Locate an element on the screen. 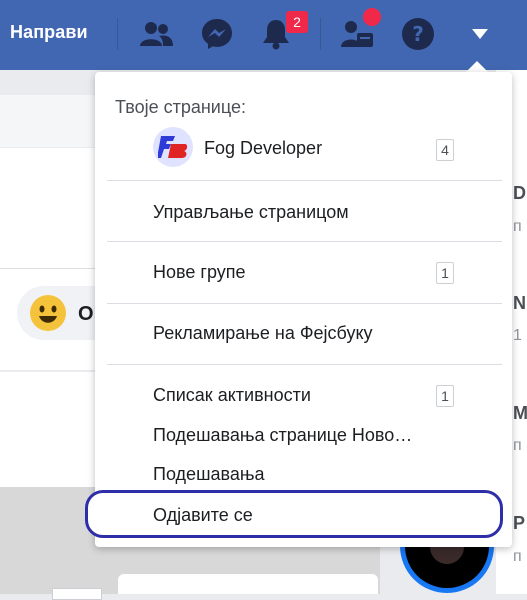  page-logo-icon is located at coordinates (173, 147).